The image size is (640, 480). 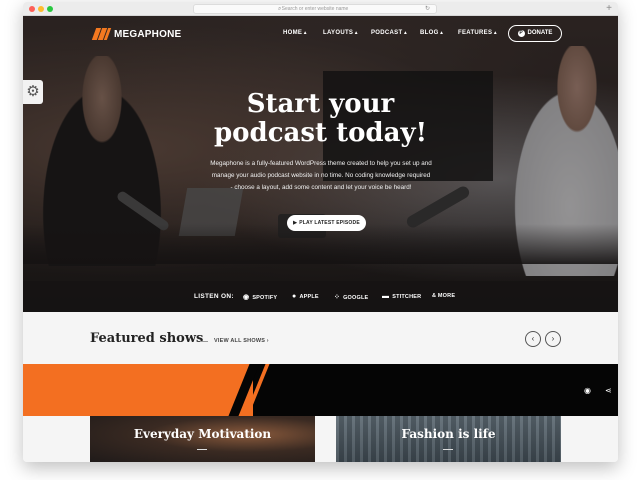 I want to click on minimize-window-button, so click(x=41, y=9).